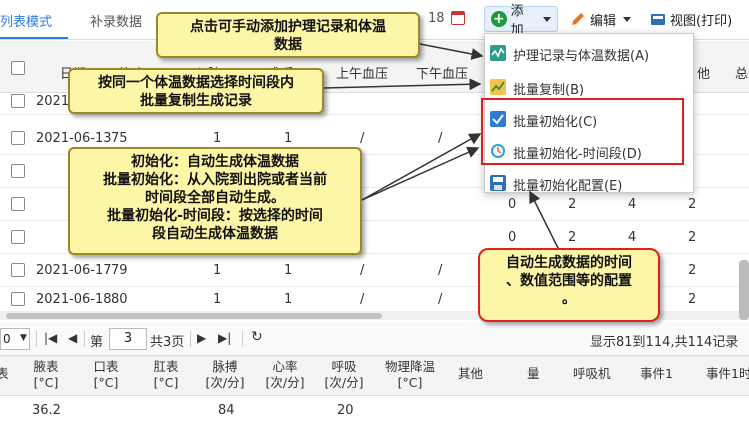 The width and height of the screenshot is (749, 445). What do you see at coordinates (288, 35) in the screenshot?
I see `callout-add-manual: 点击可手动添加护理记录和体温 数据` at bounding box center [288, 35].